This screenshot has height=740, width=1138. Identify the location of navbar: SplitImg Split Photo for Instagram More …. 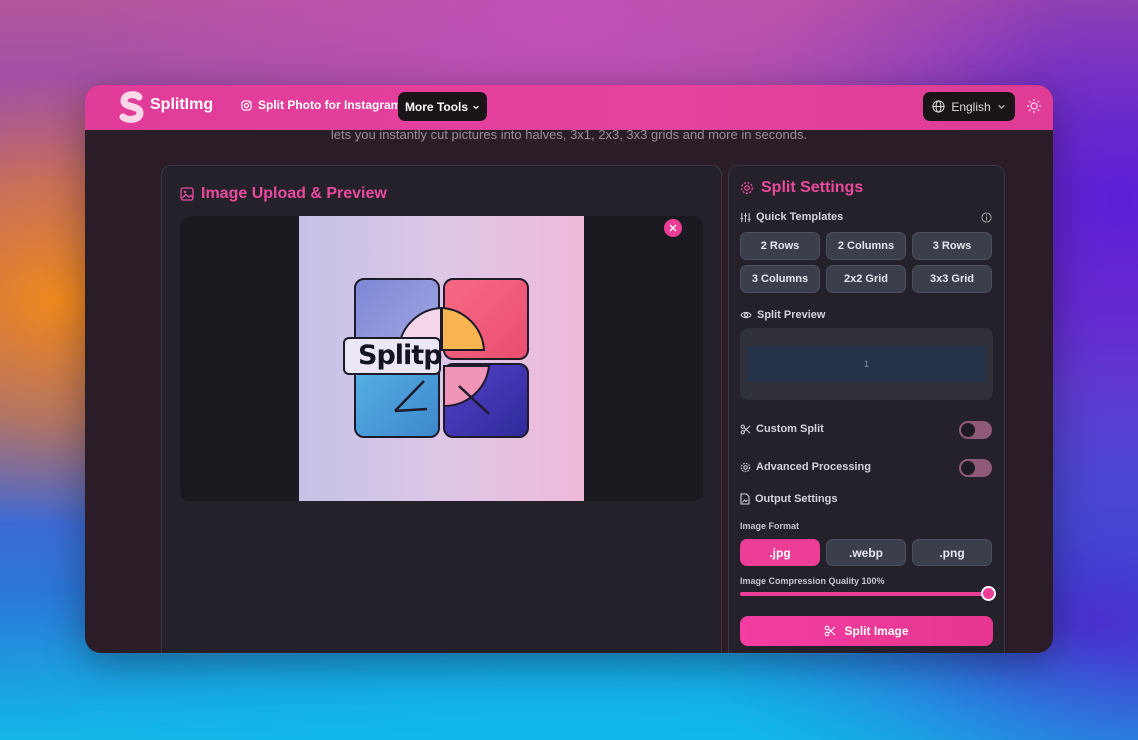
(569, 107).